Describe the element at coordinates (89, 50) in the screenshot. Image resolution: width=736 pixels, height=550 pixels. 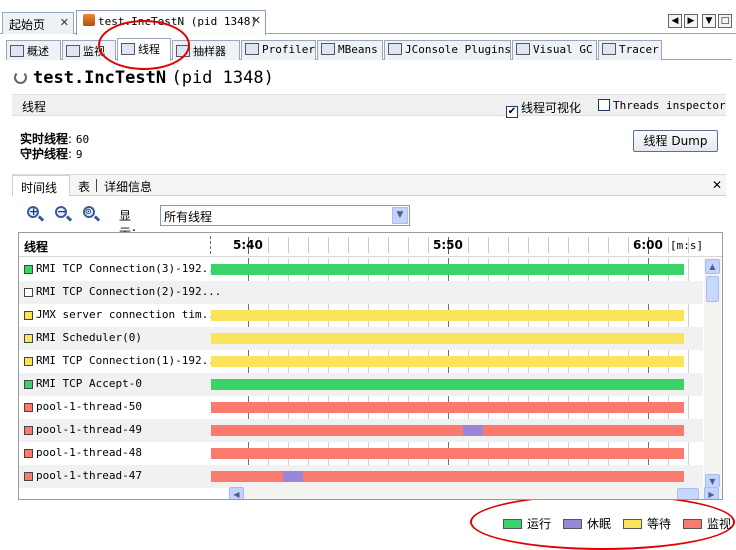
I see `tab-monitor: 监视` at that location.